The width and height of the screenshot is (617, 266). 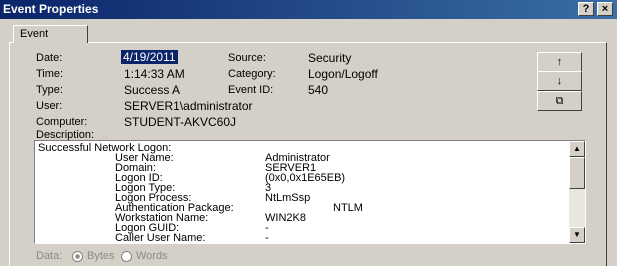 I want to click on bytes-option-label: Bytes, so click(x=101, y=256).